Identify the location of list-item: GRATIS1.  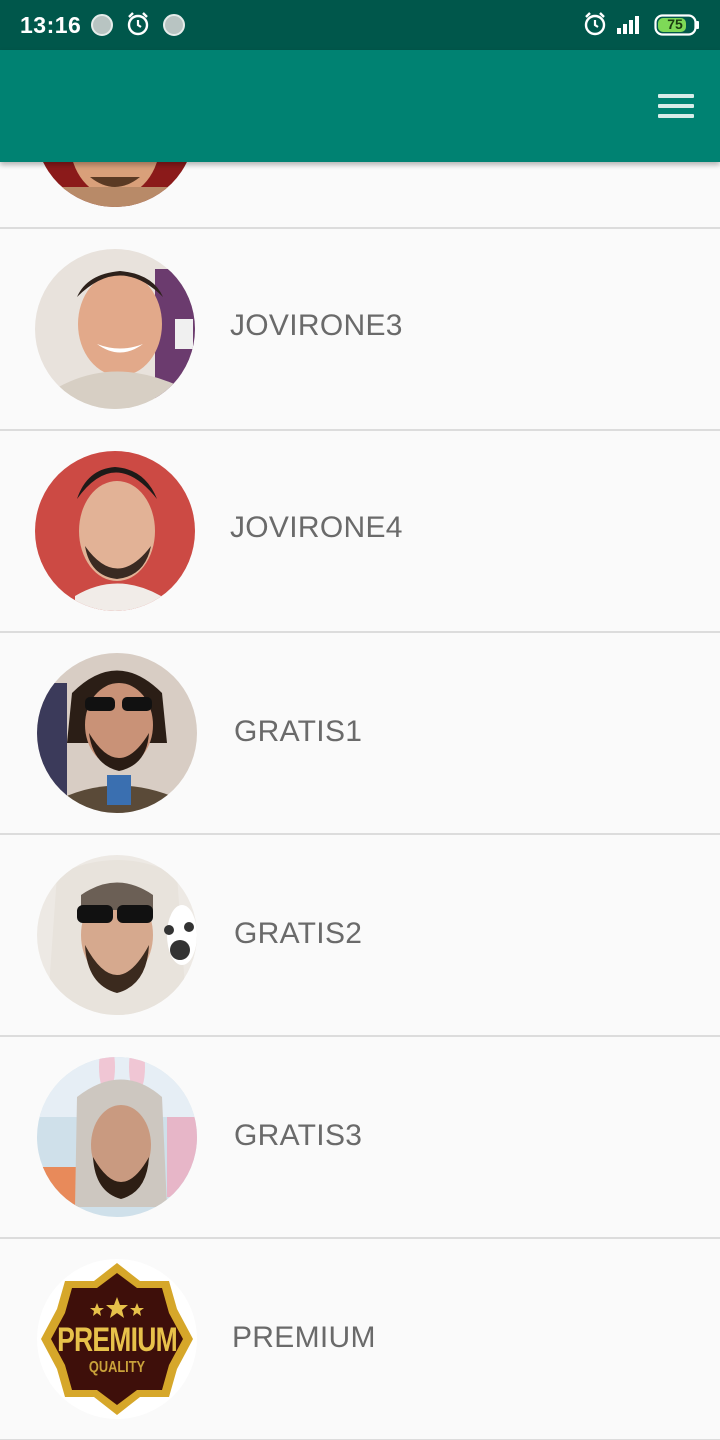
(360, 734).